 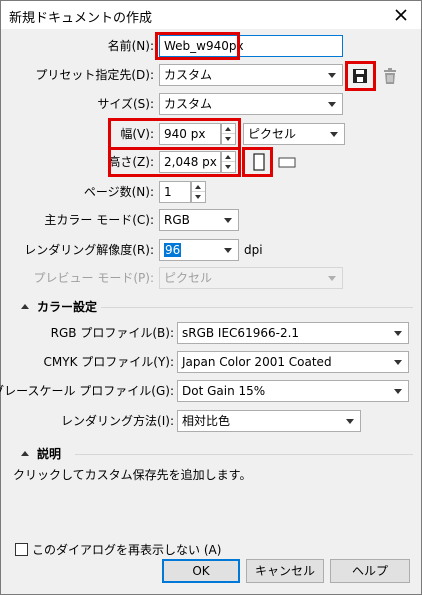 I want to click on save-preset-highlight, so click(x=360, y=76).